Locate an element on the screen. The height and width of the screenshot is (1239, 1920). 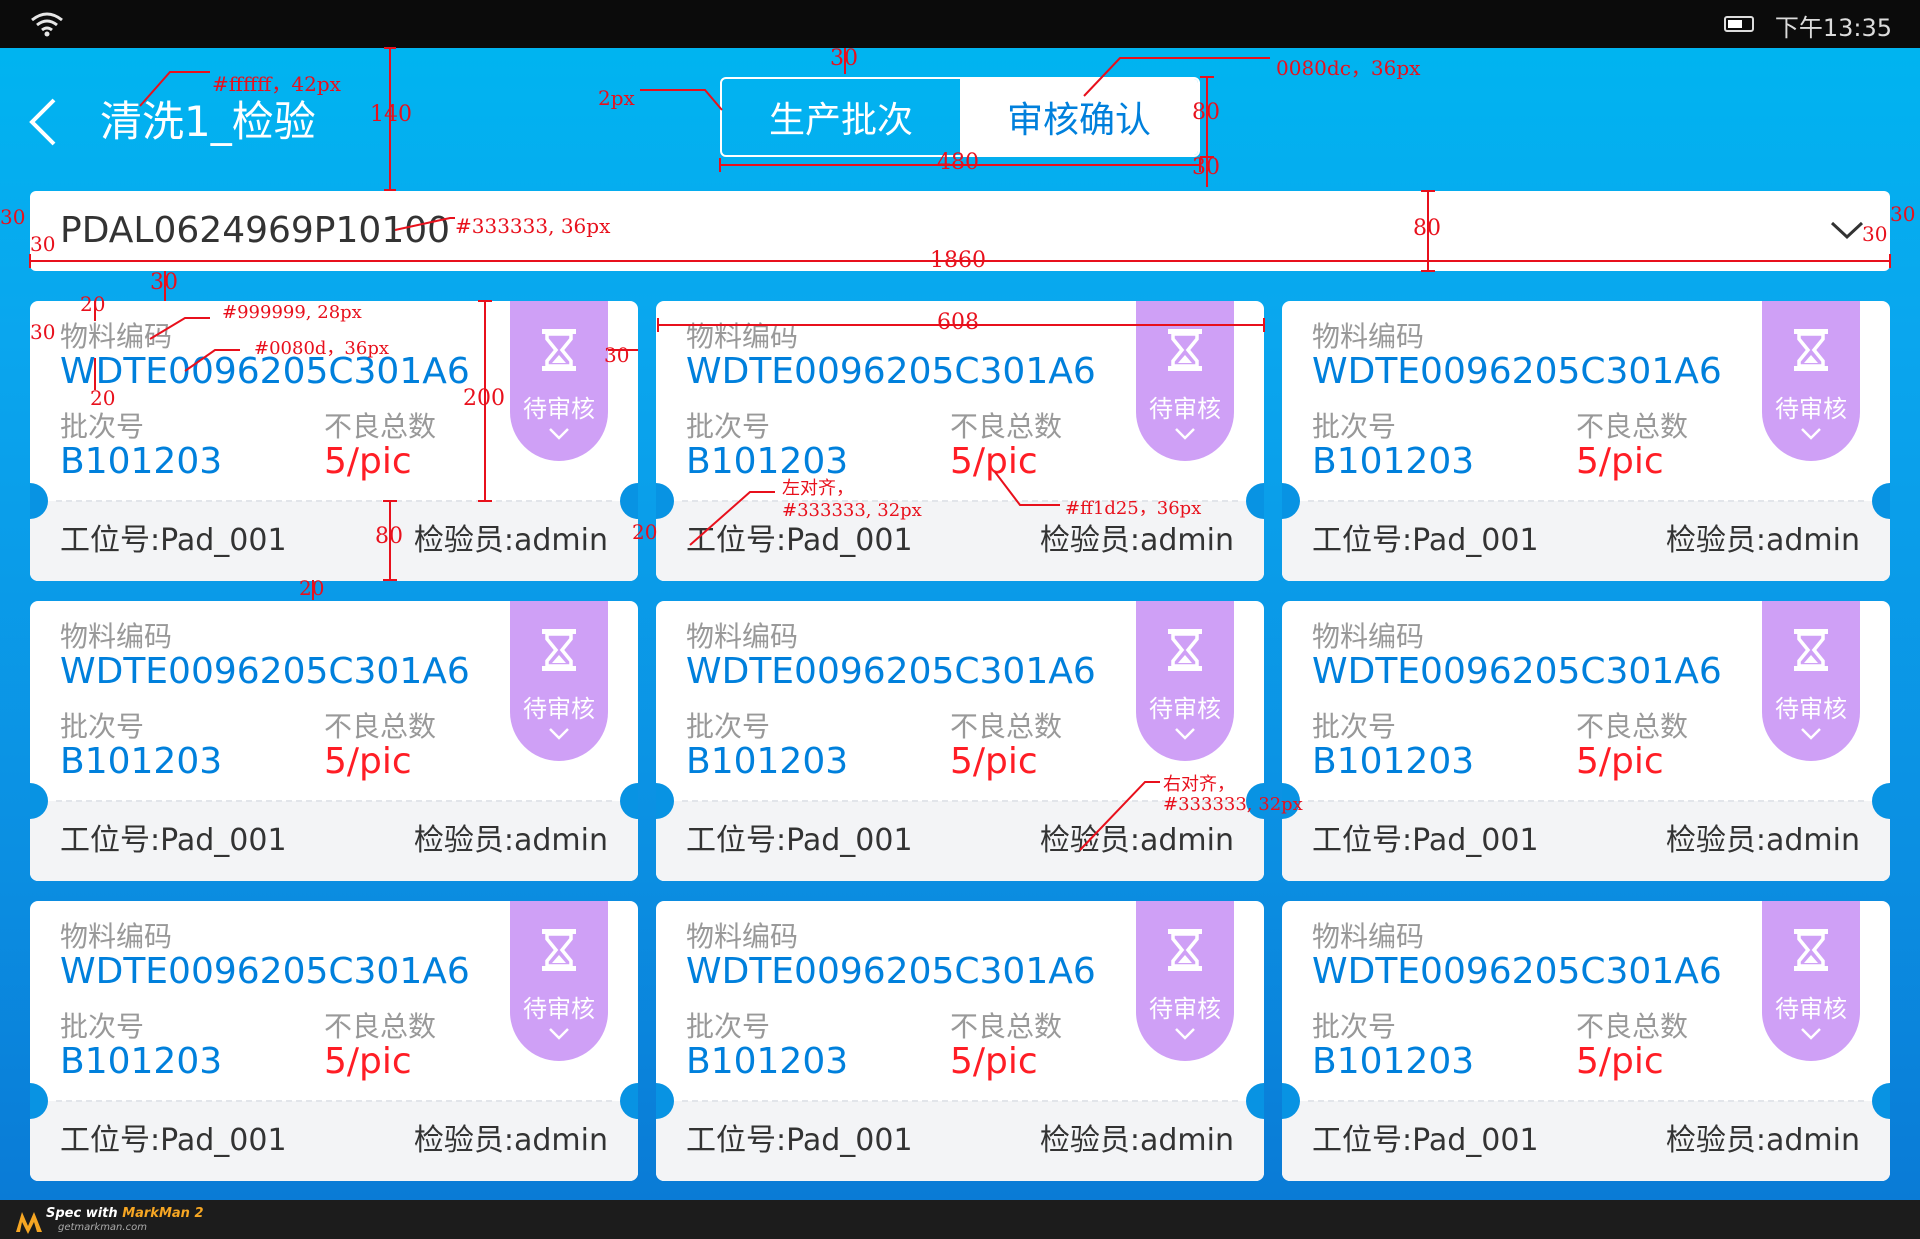
segmented-control: 生产批次 审核确认 is located at coordinates (960, 117).